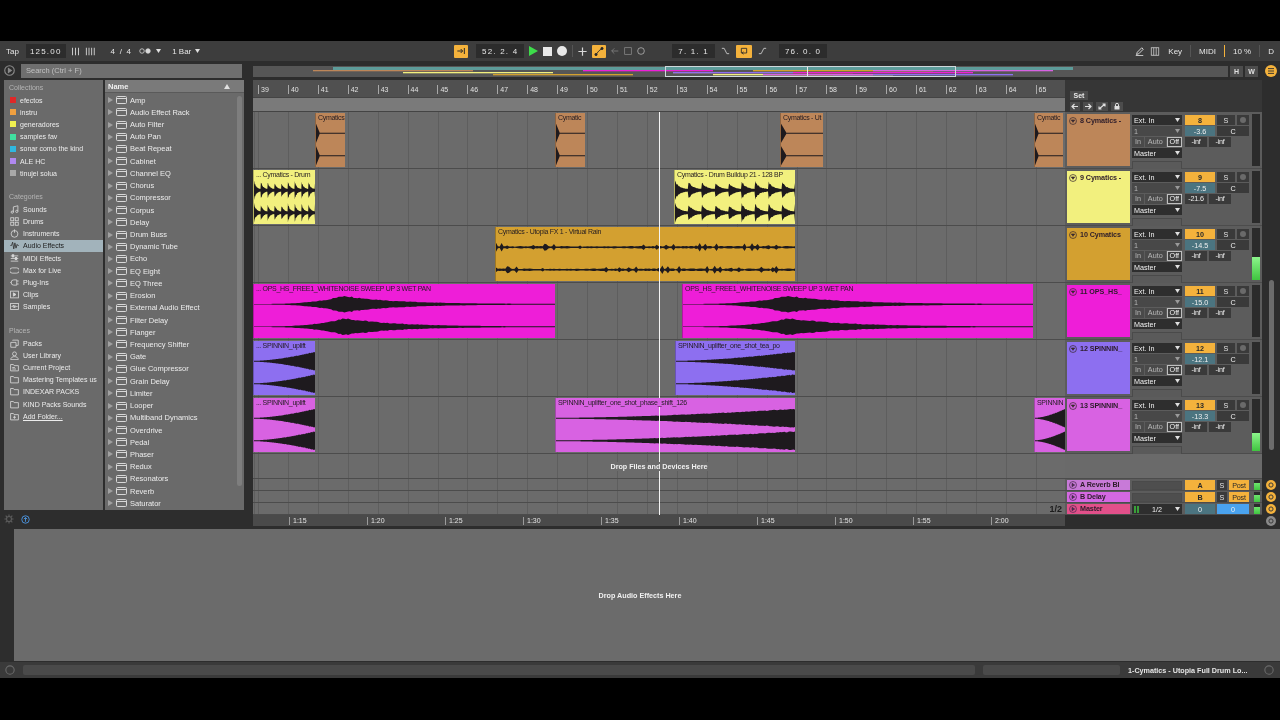  What do you see at coordinates (500, 51) in the screenshot?
I see `position-field: 52. 2. 4` at bounding box center [500, 51].